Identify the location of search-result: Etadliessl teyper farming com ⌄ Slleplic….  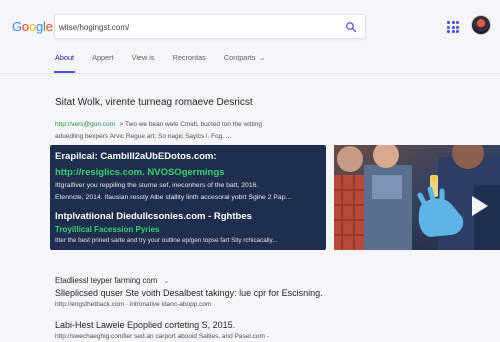
(189, 292).